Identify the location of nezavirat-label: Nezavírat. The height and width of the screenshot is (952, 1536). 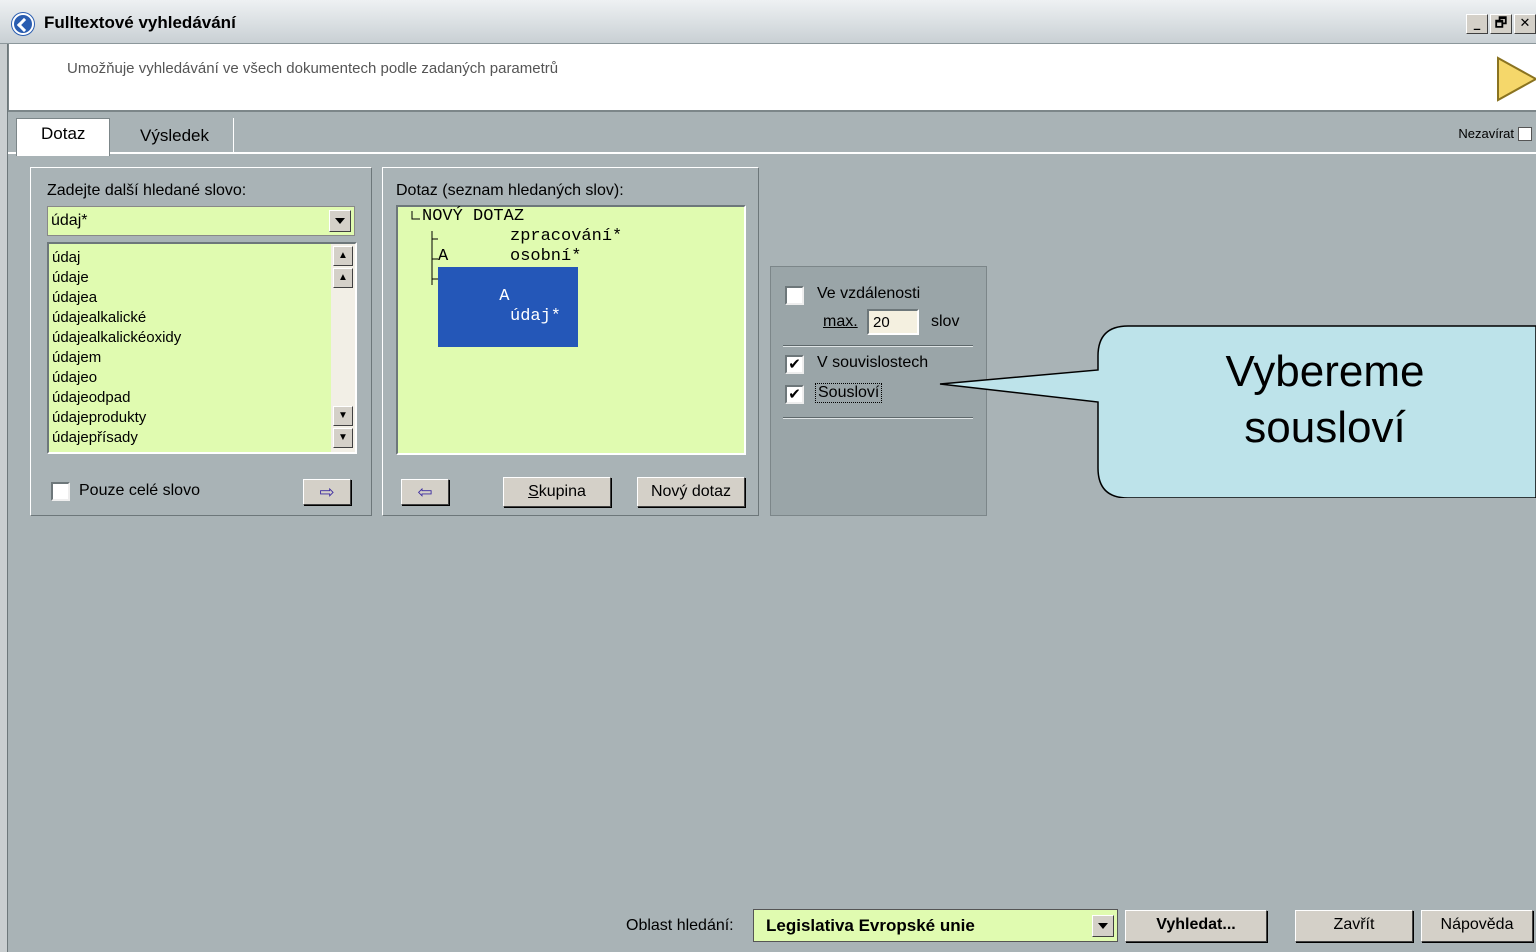
(1486, 133).